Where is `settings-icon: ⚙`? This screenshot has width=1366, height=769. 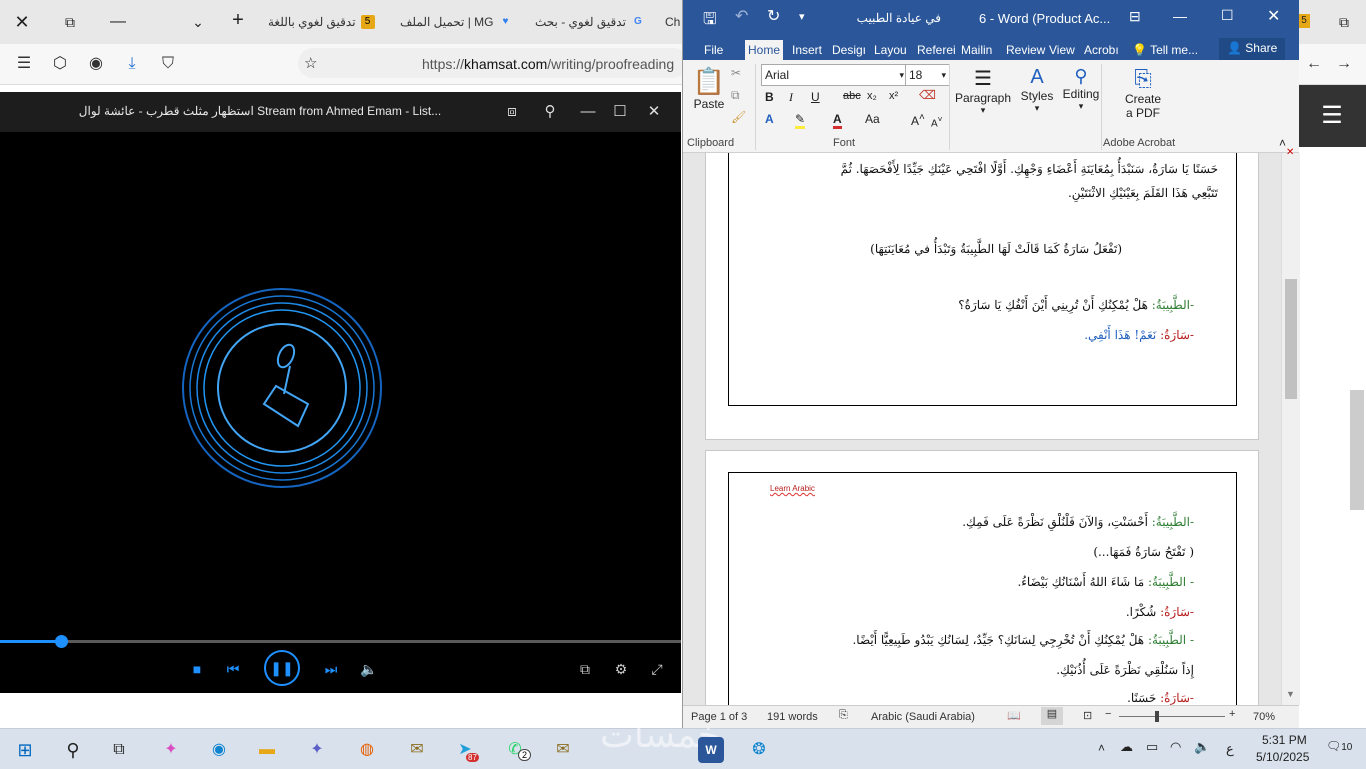 settings-icon: ⚙ is located at coordinates (621, 669).